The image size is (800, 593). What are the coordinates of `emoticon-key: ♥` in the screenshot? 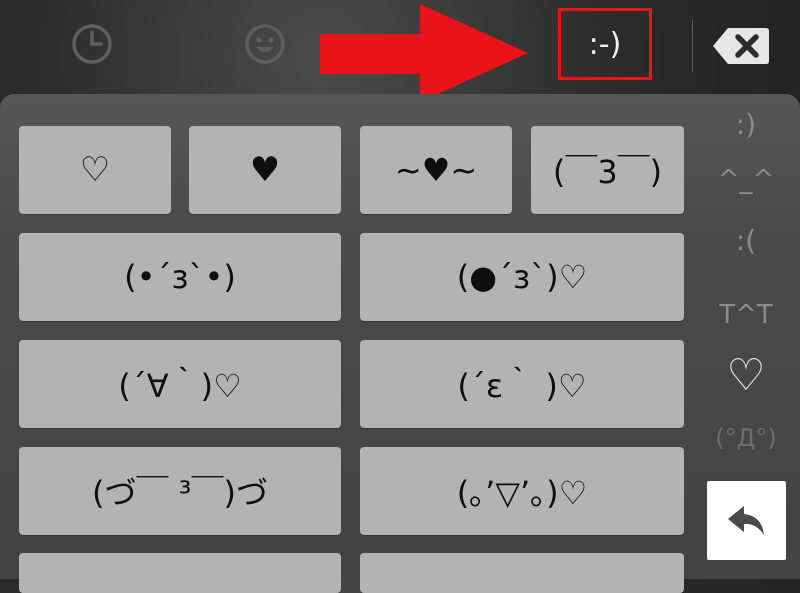 It's located at (265, 170).